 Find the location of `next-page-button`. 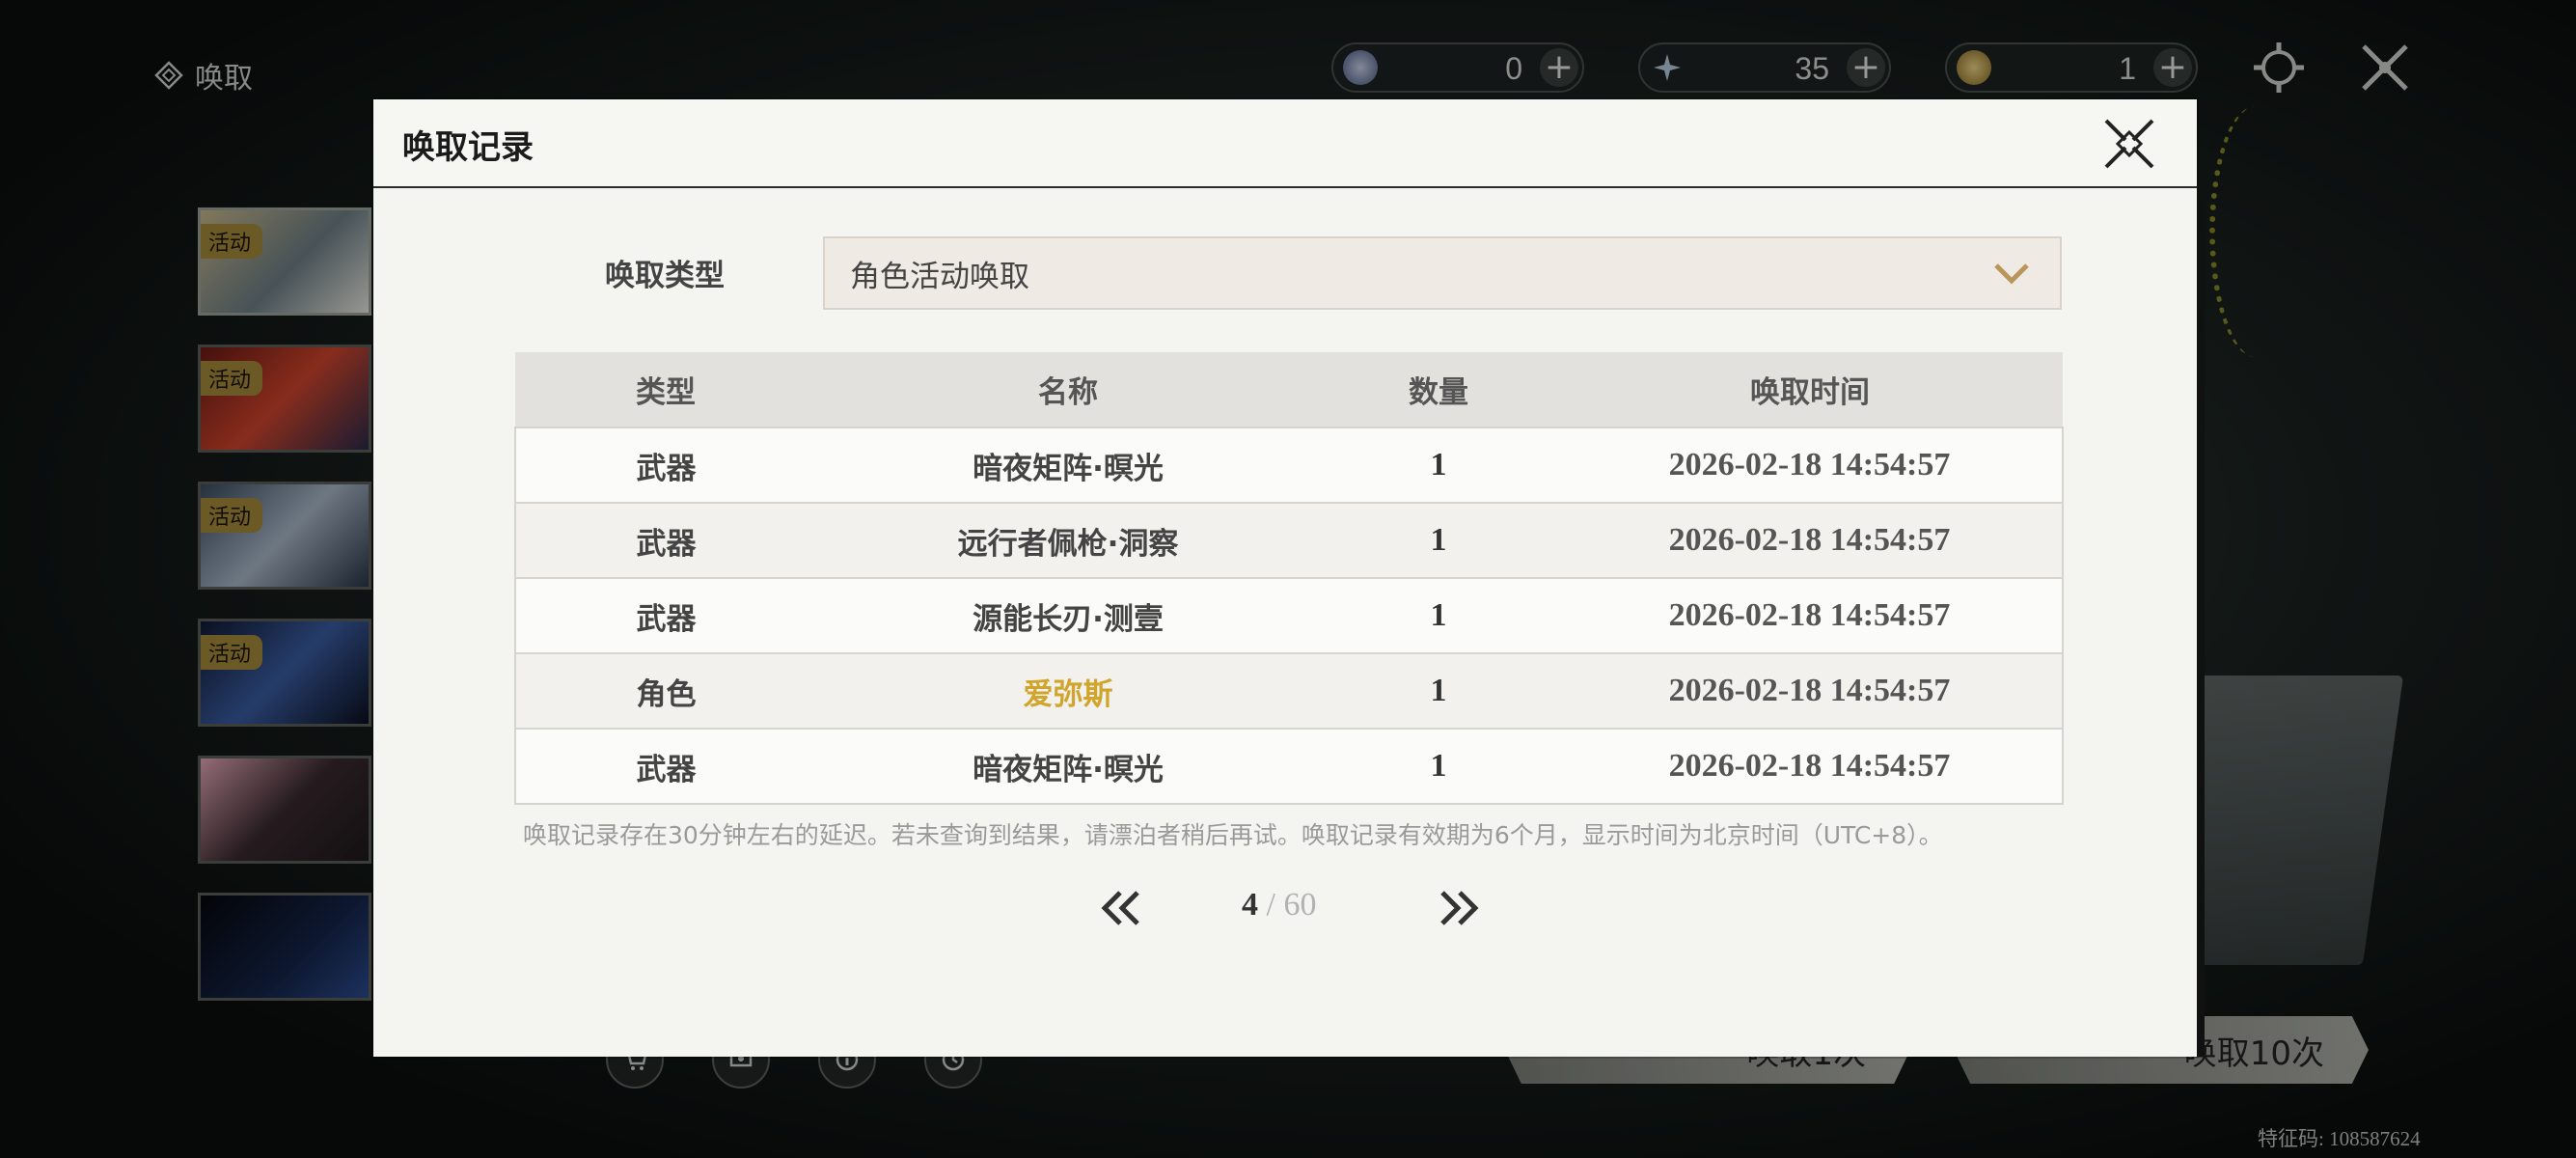

next-page-button is located at coordinates (1459, 908).